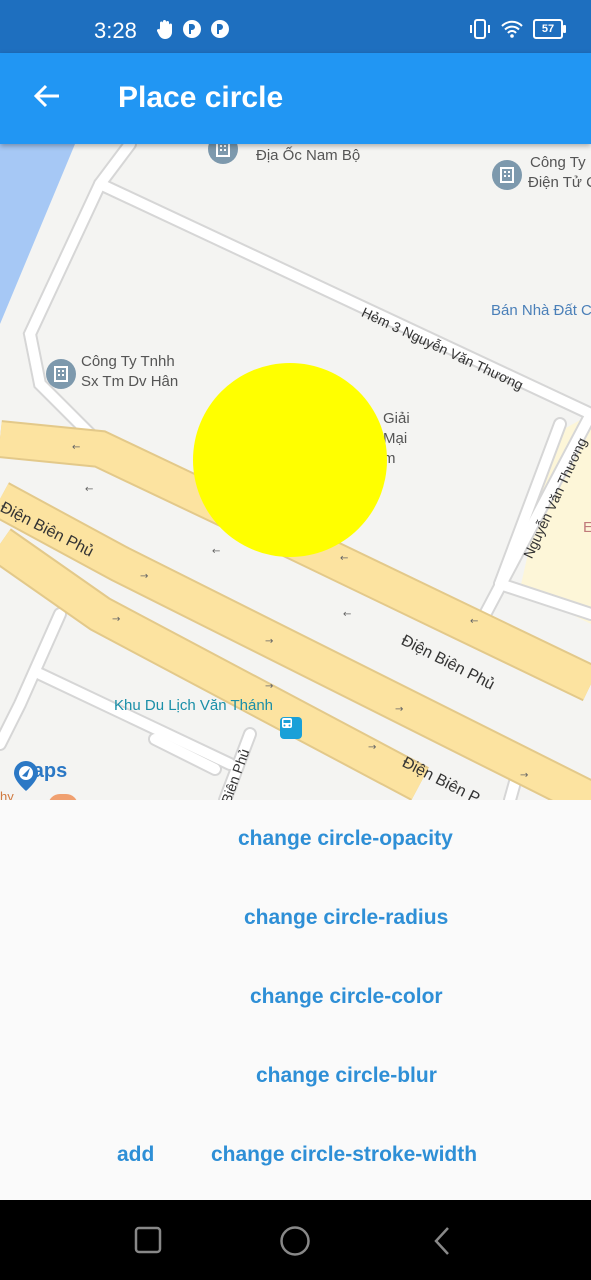 The height and width of the screenshot is (1280, 591). What do you see at coordinates (164, 29) in the screenshot?
I see `hand-icon` at bounding box center [164, 29].